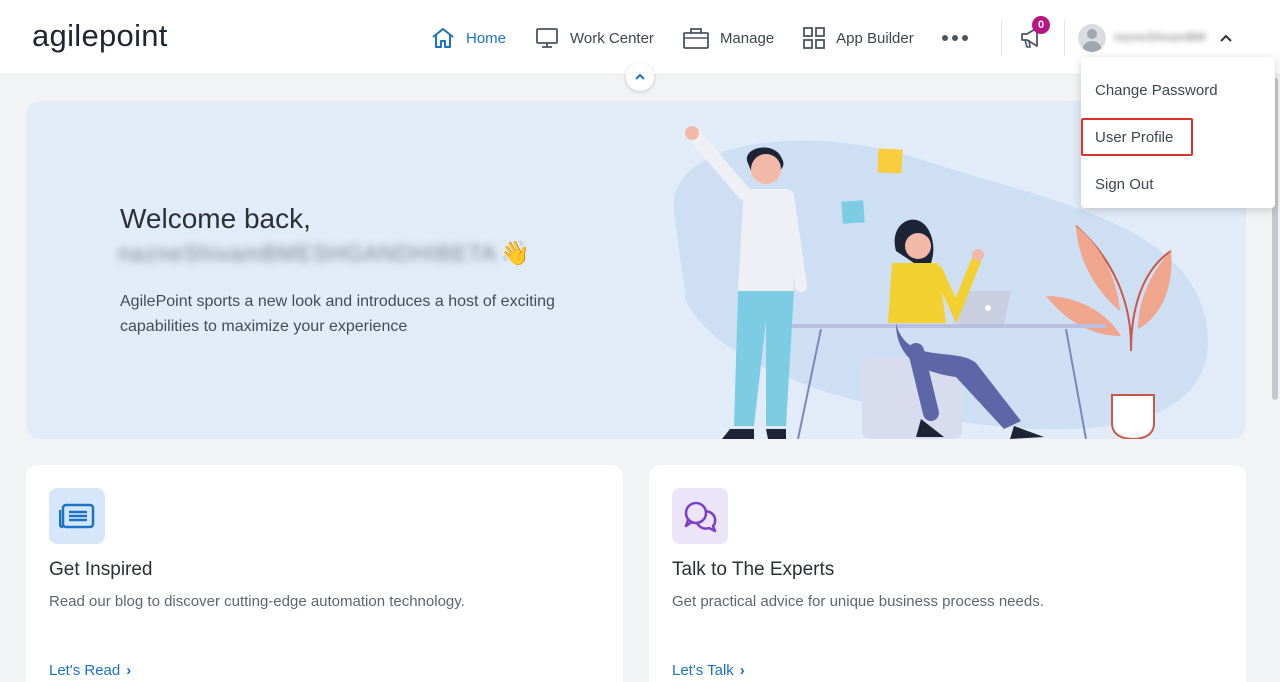  What do you see at coordinates (1160, 38) in the screenshot?
I see `user-name: nazneShivamBMENHG` at bounding box center [1160, 38].